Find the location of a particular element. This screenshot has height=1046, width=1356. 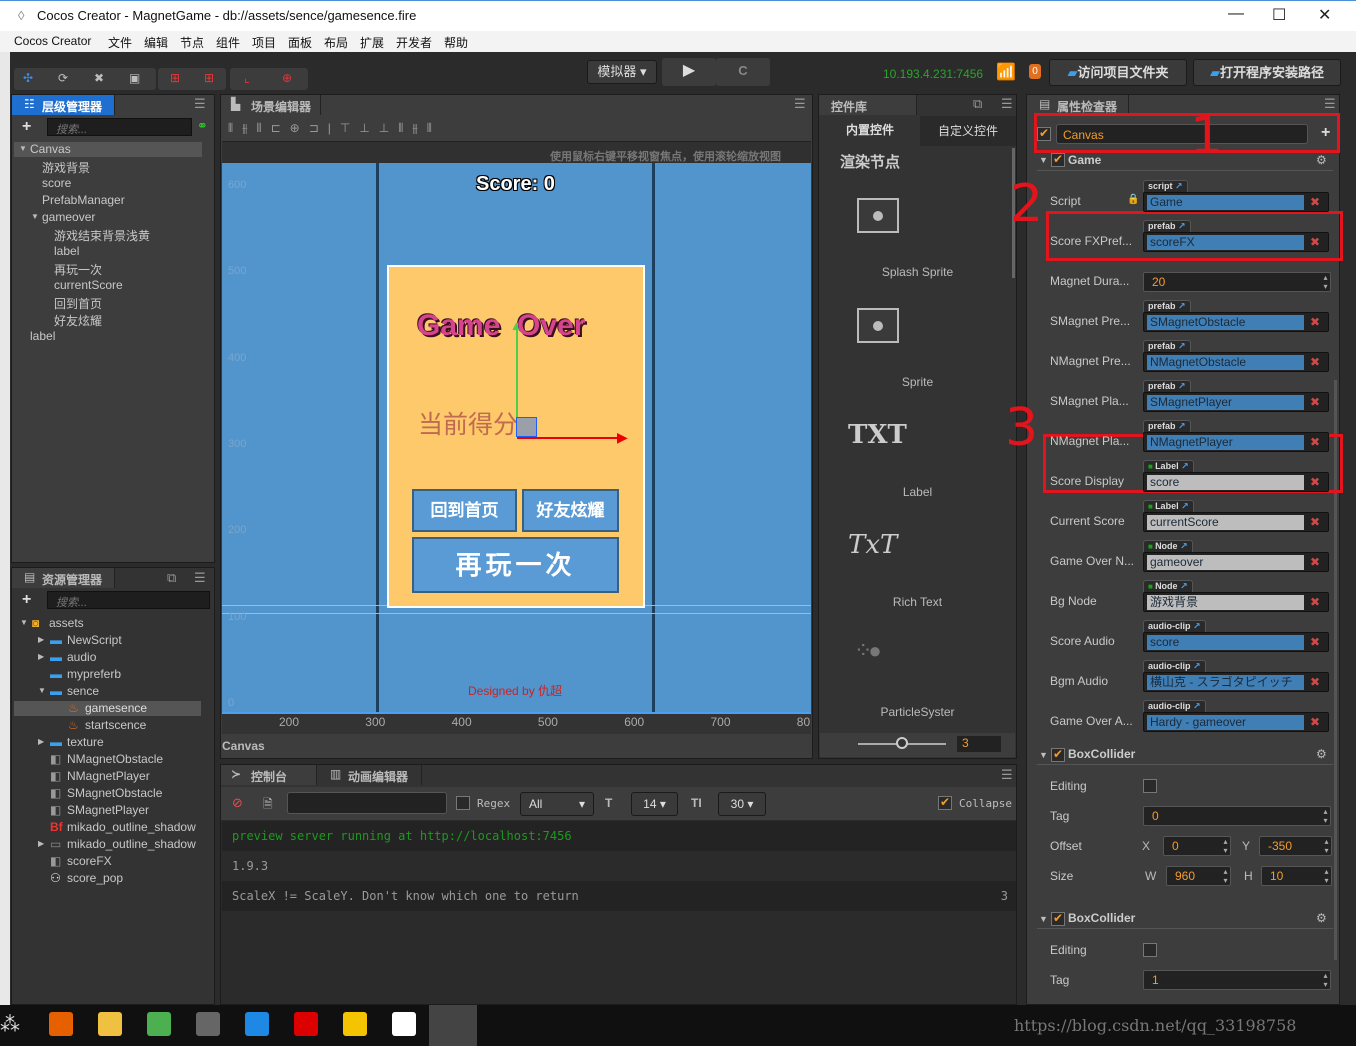

current-score-label: 当前得分 : is located at coordinates (475, 423).